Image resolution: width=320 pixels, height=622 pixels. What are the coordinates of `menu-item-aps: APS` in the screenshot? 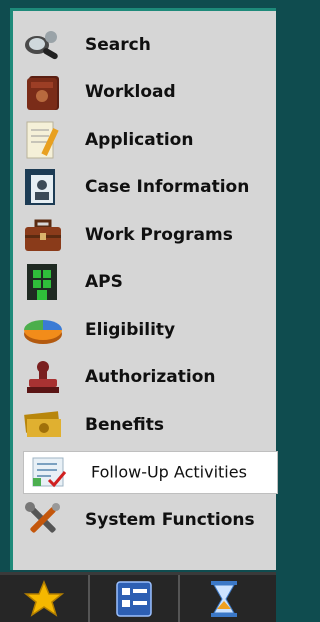 It's located at (144, 283).